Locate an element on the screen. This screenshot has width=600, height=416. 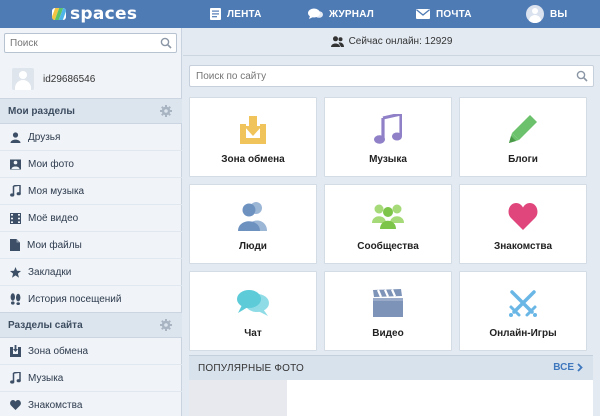
online-status-bar: Сейчас онлайн: 12929 is located at coordinates (391, 42).